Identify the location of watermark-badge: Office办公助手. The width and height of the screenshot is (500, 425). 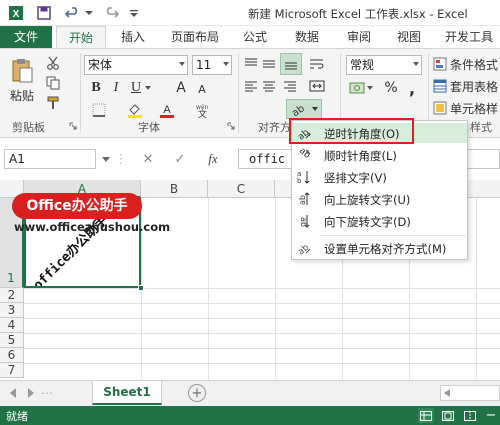
(77, 206).